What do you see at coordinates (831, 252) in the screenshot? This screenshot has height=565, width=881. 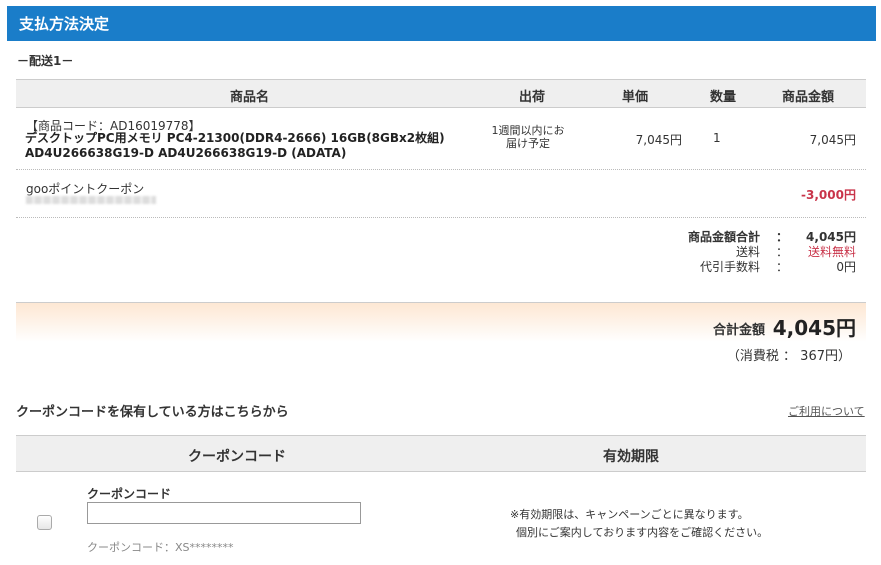 I see `shipping-fee-value: 送料無料` at bounding box center [831, 252].